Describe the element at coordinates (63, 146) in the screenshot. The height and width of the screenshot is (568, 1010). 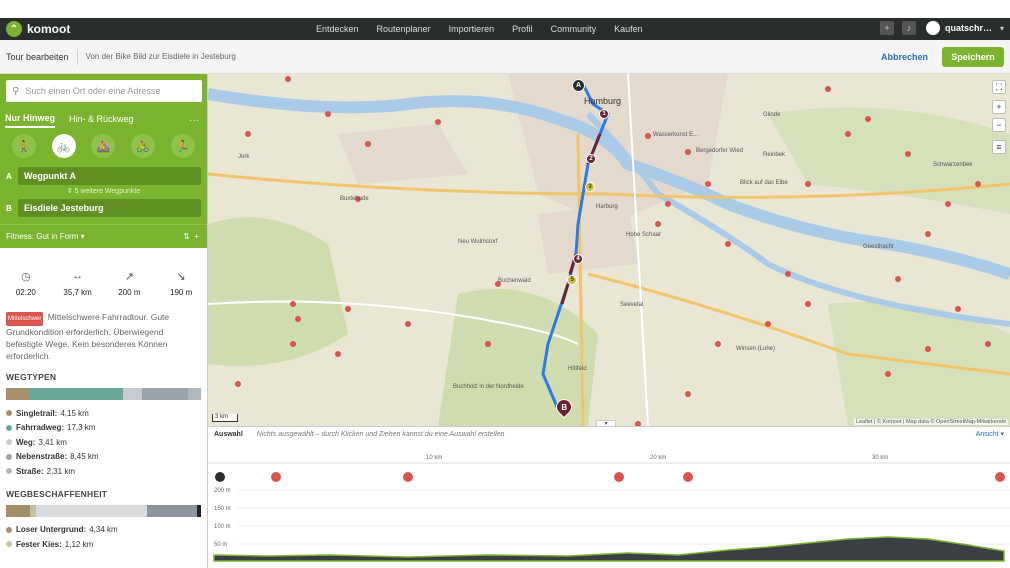
I see `bike-icon: 🚲` at that location.